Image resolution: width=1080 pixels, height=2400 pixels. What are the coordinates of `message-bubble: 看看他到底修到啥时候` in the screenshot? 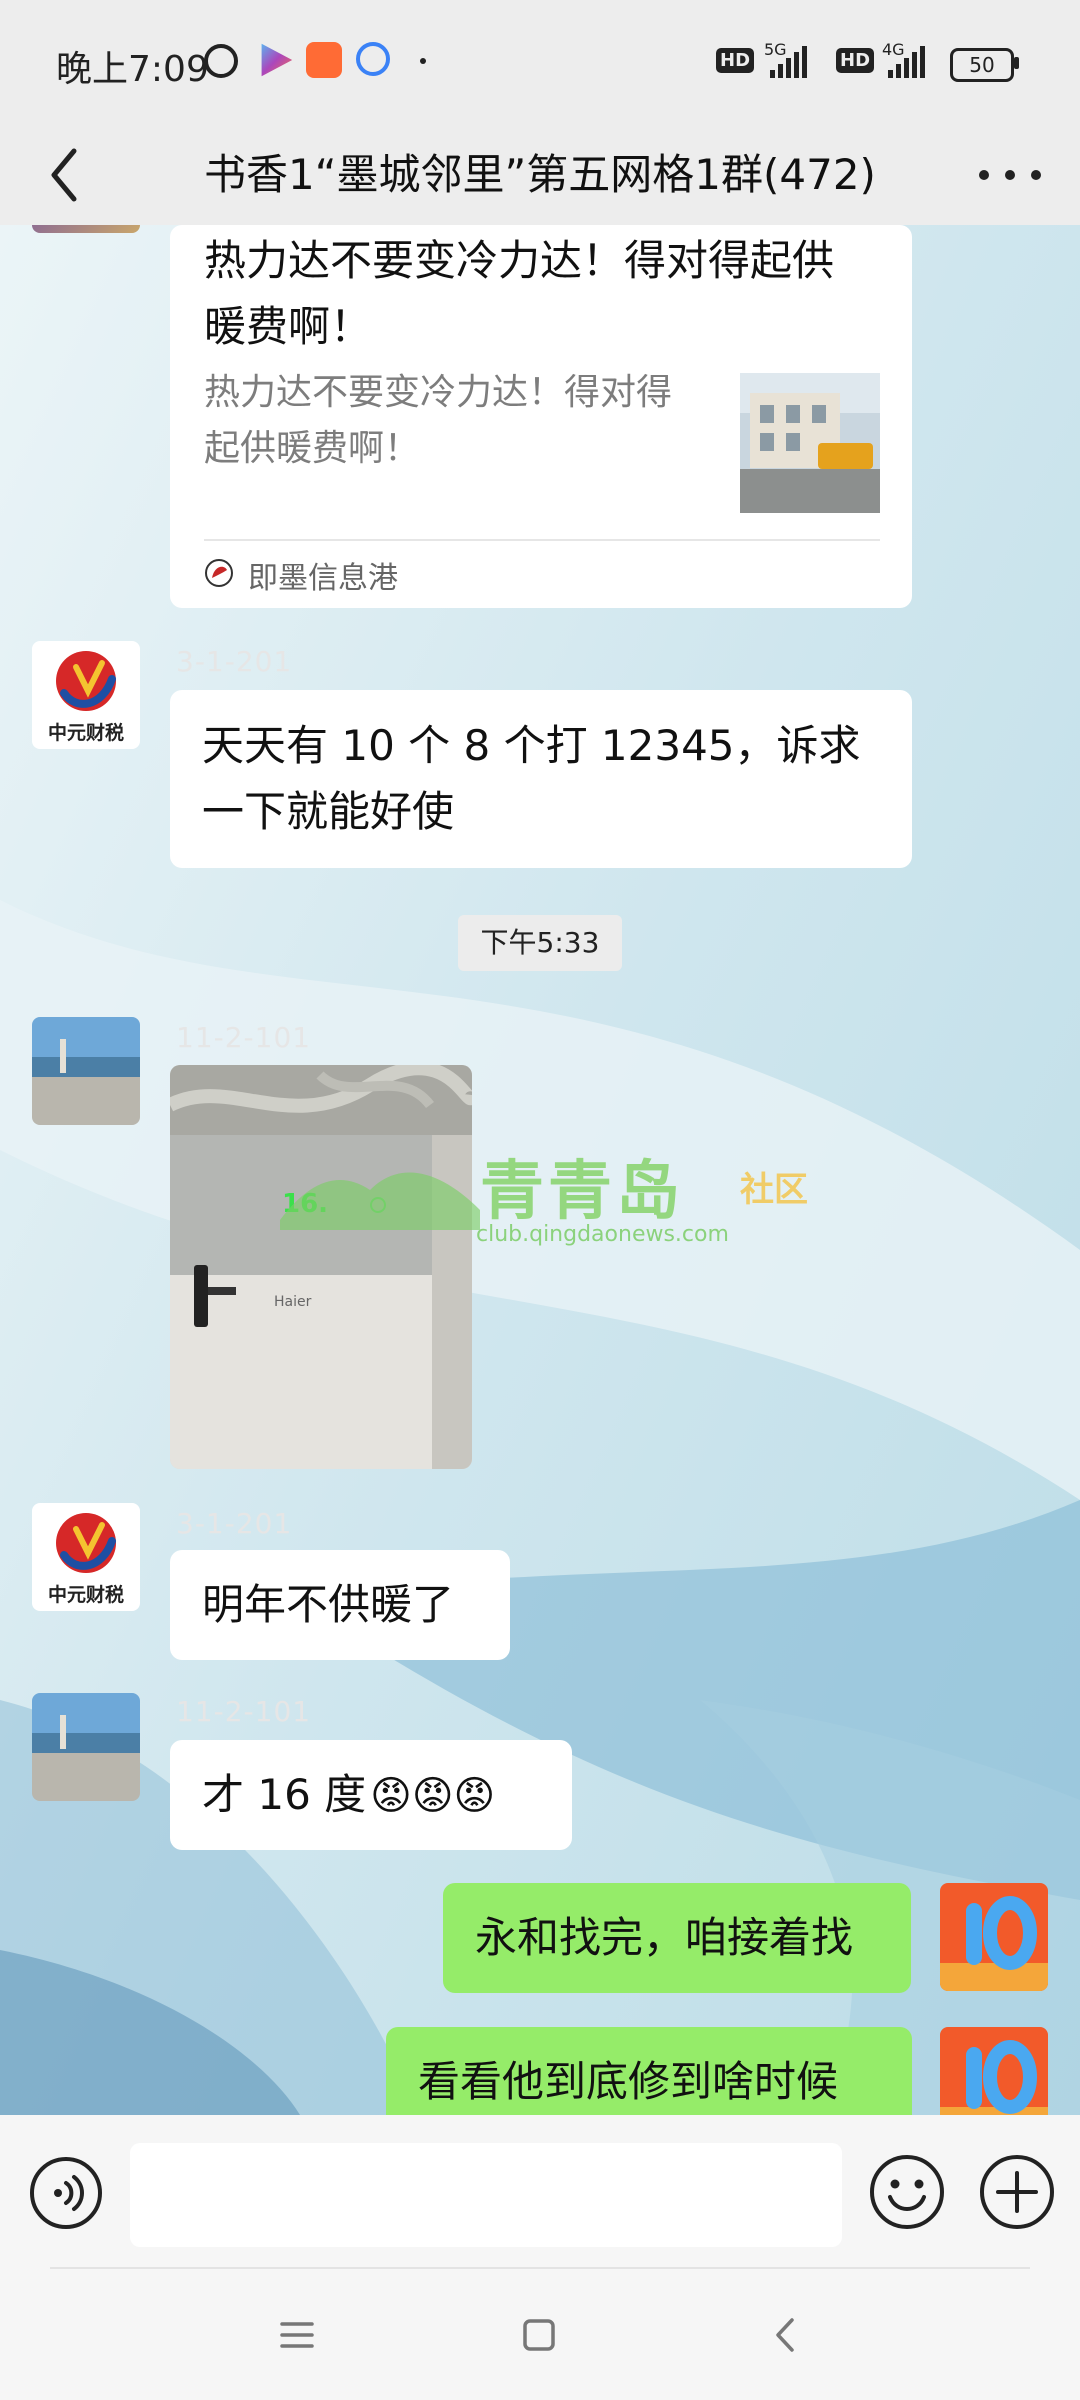 It's located at (649, 2071).